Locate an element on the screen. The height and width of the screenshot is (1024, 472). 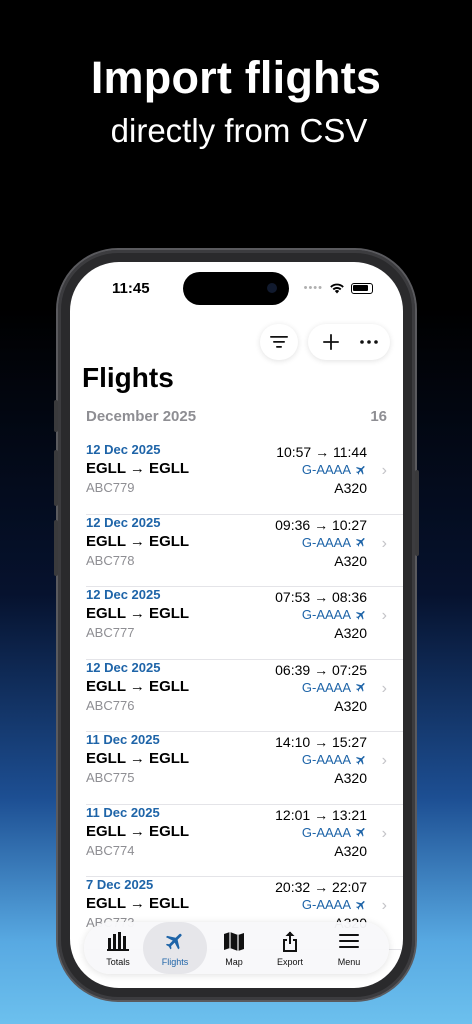
volume-up-button is located at coordinates (56, 478).